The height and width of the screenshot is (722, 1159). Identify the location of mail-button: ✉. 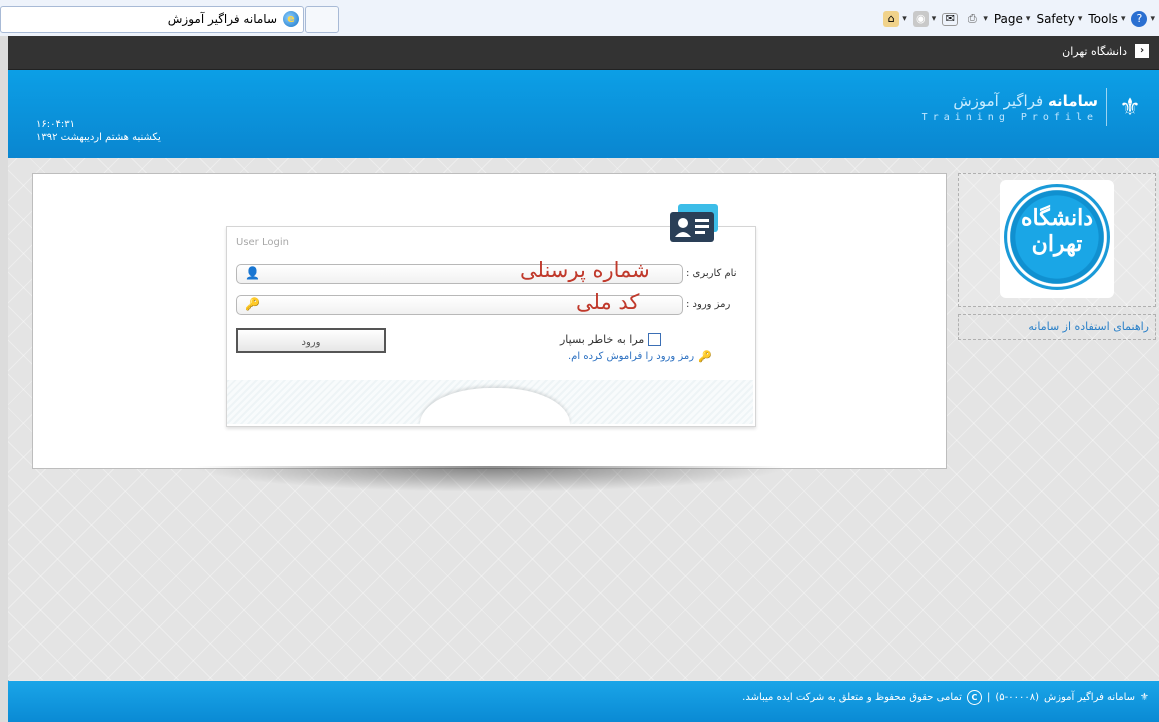
(950, 19).